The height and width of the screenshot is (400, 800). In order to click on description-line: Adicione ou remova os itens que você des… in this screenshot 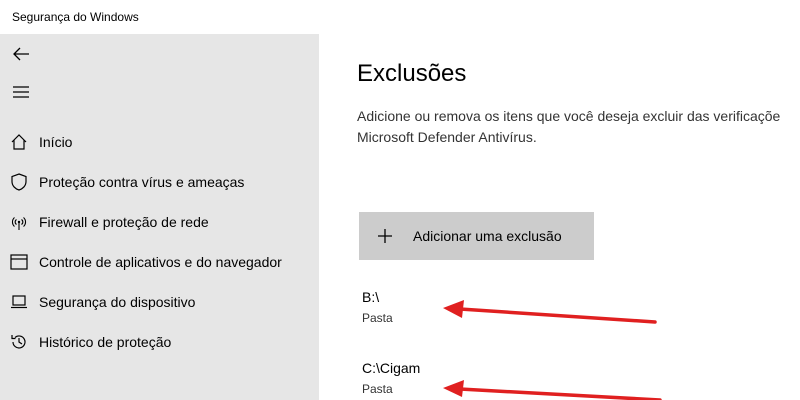, I will do `click(569, 116)`.